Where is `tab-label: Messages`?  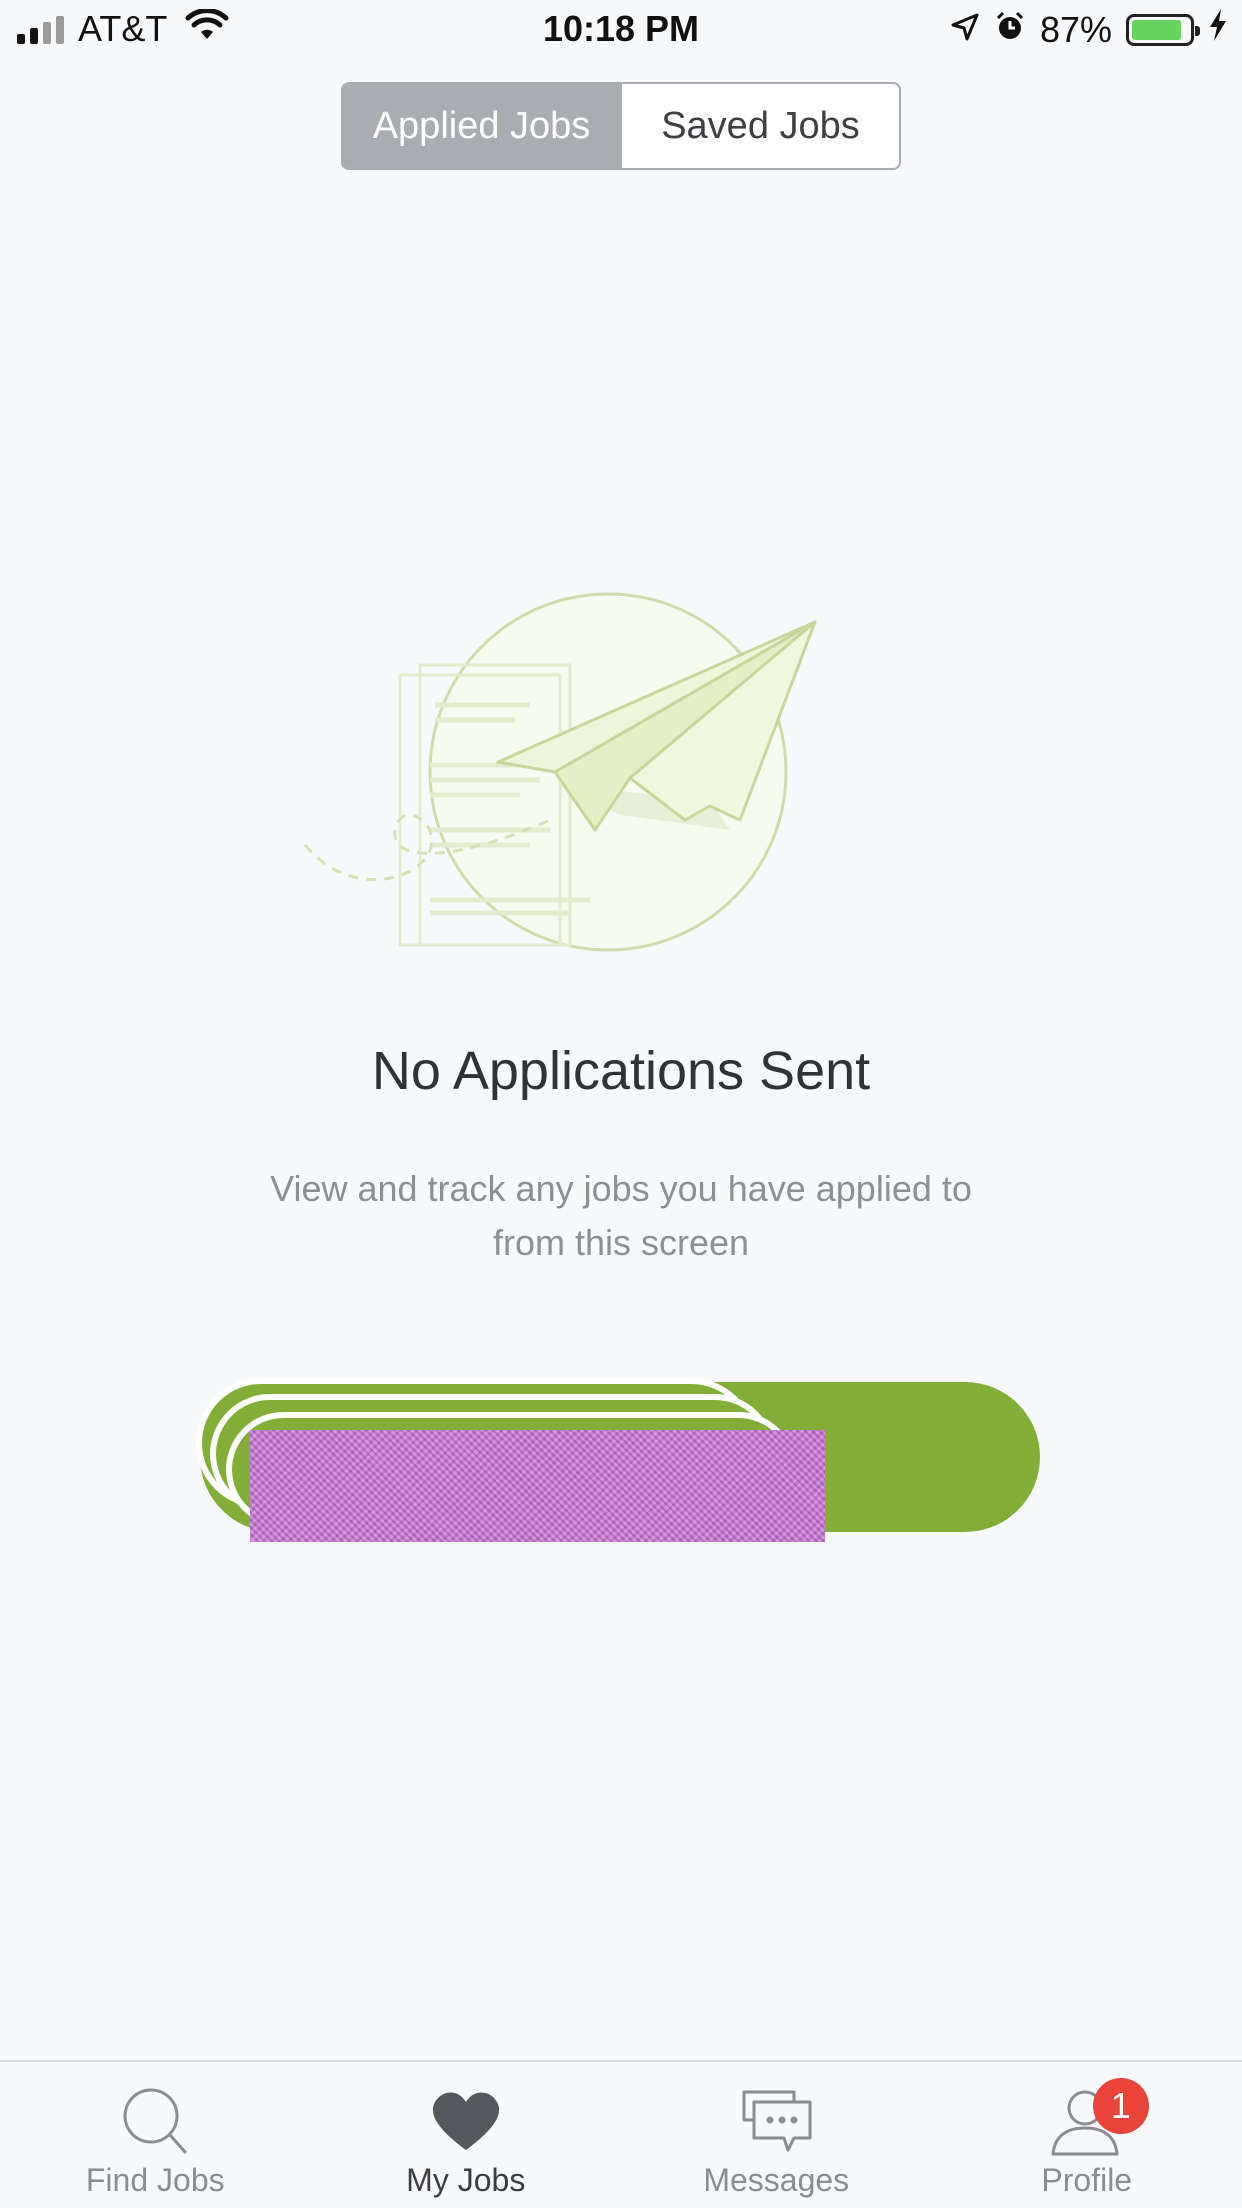 tab-label: Messages is located at coordinates (776, 2180).